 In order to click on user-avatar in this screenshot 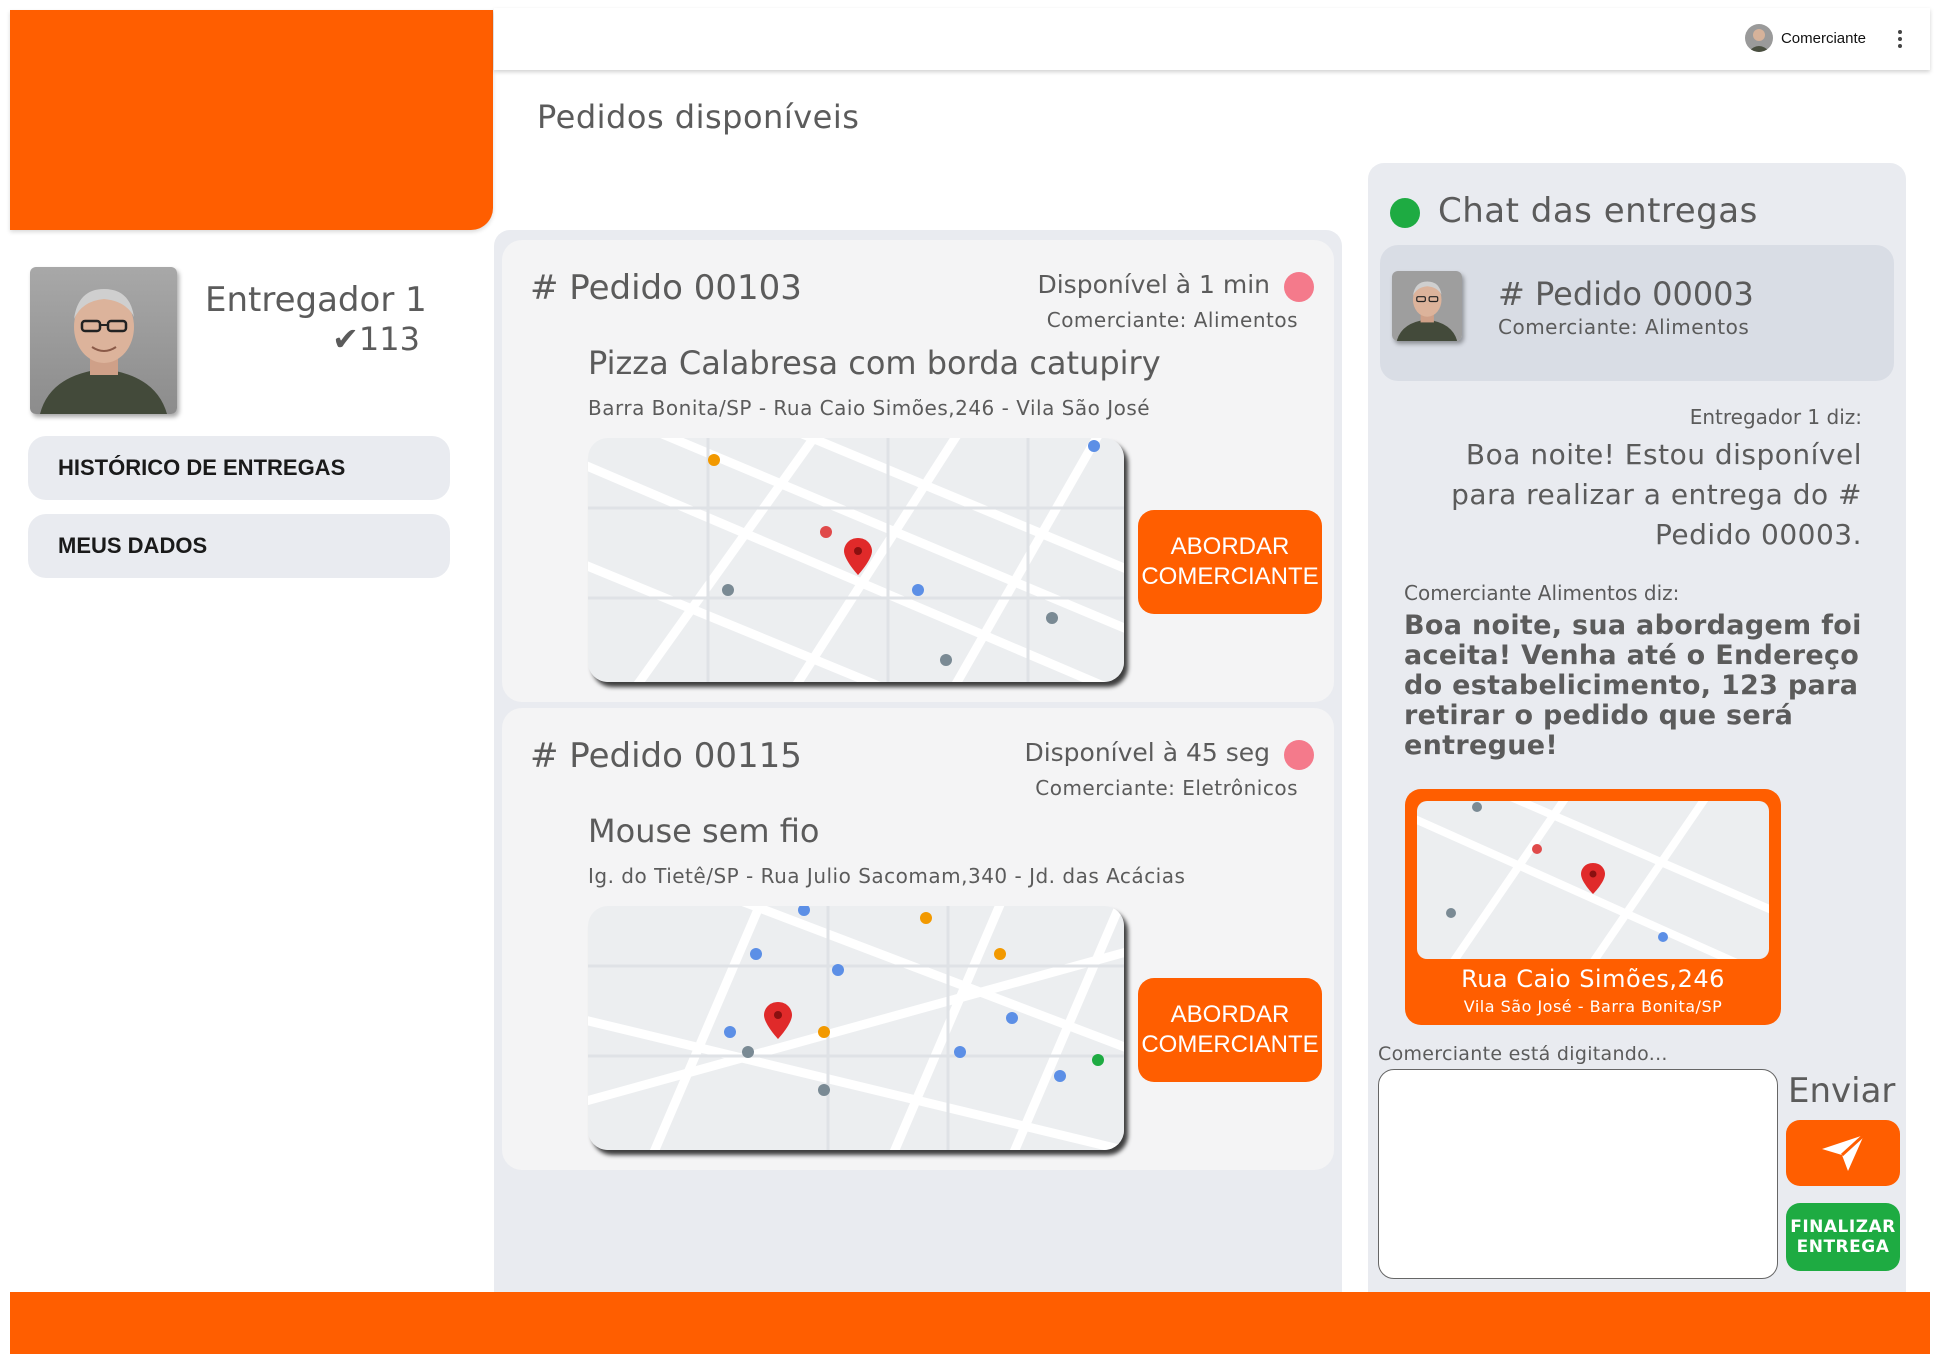, I will do `click(1758, 38)`.